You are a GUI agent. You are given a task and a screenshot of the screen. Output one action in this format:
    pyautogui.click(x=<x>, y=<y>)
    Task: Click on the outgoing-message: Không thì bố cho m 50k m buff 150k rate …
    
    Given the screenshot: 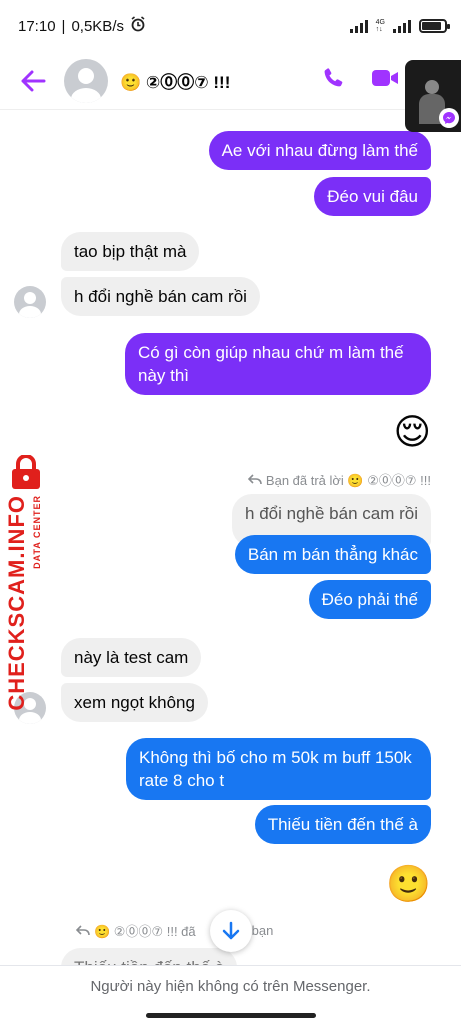 What is the action you would take?
    pyautogui.click(x=278, y=769)
    